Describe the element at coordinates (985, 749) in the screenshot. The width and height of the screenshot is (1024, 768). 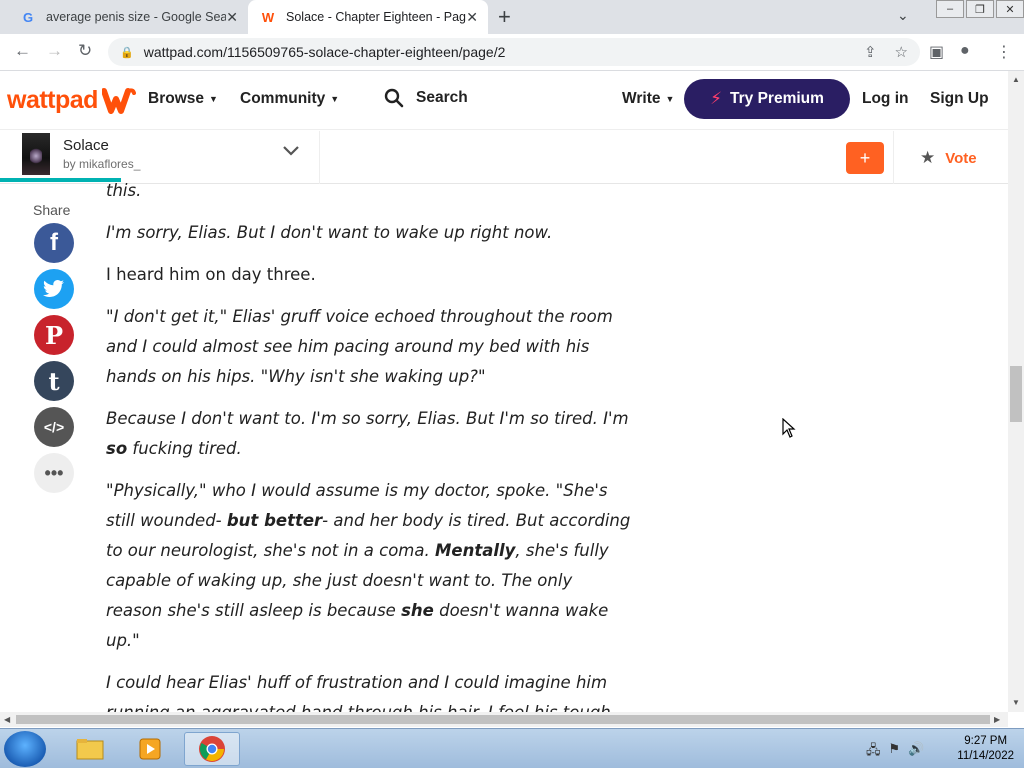
I see `clock: 9:27 PM 11/14/2022` at that location.